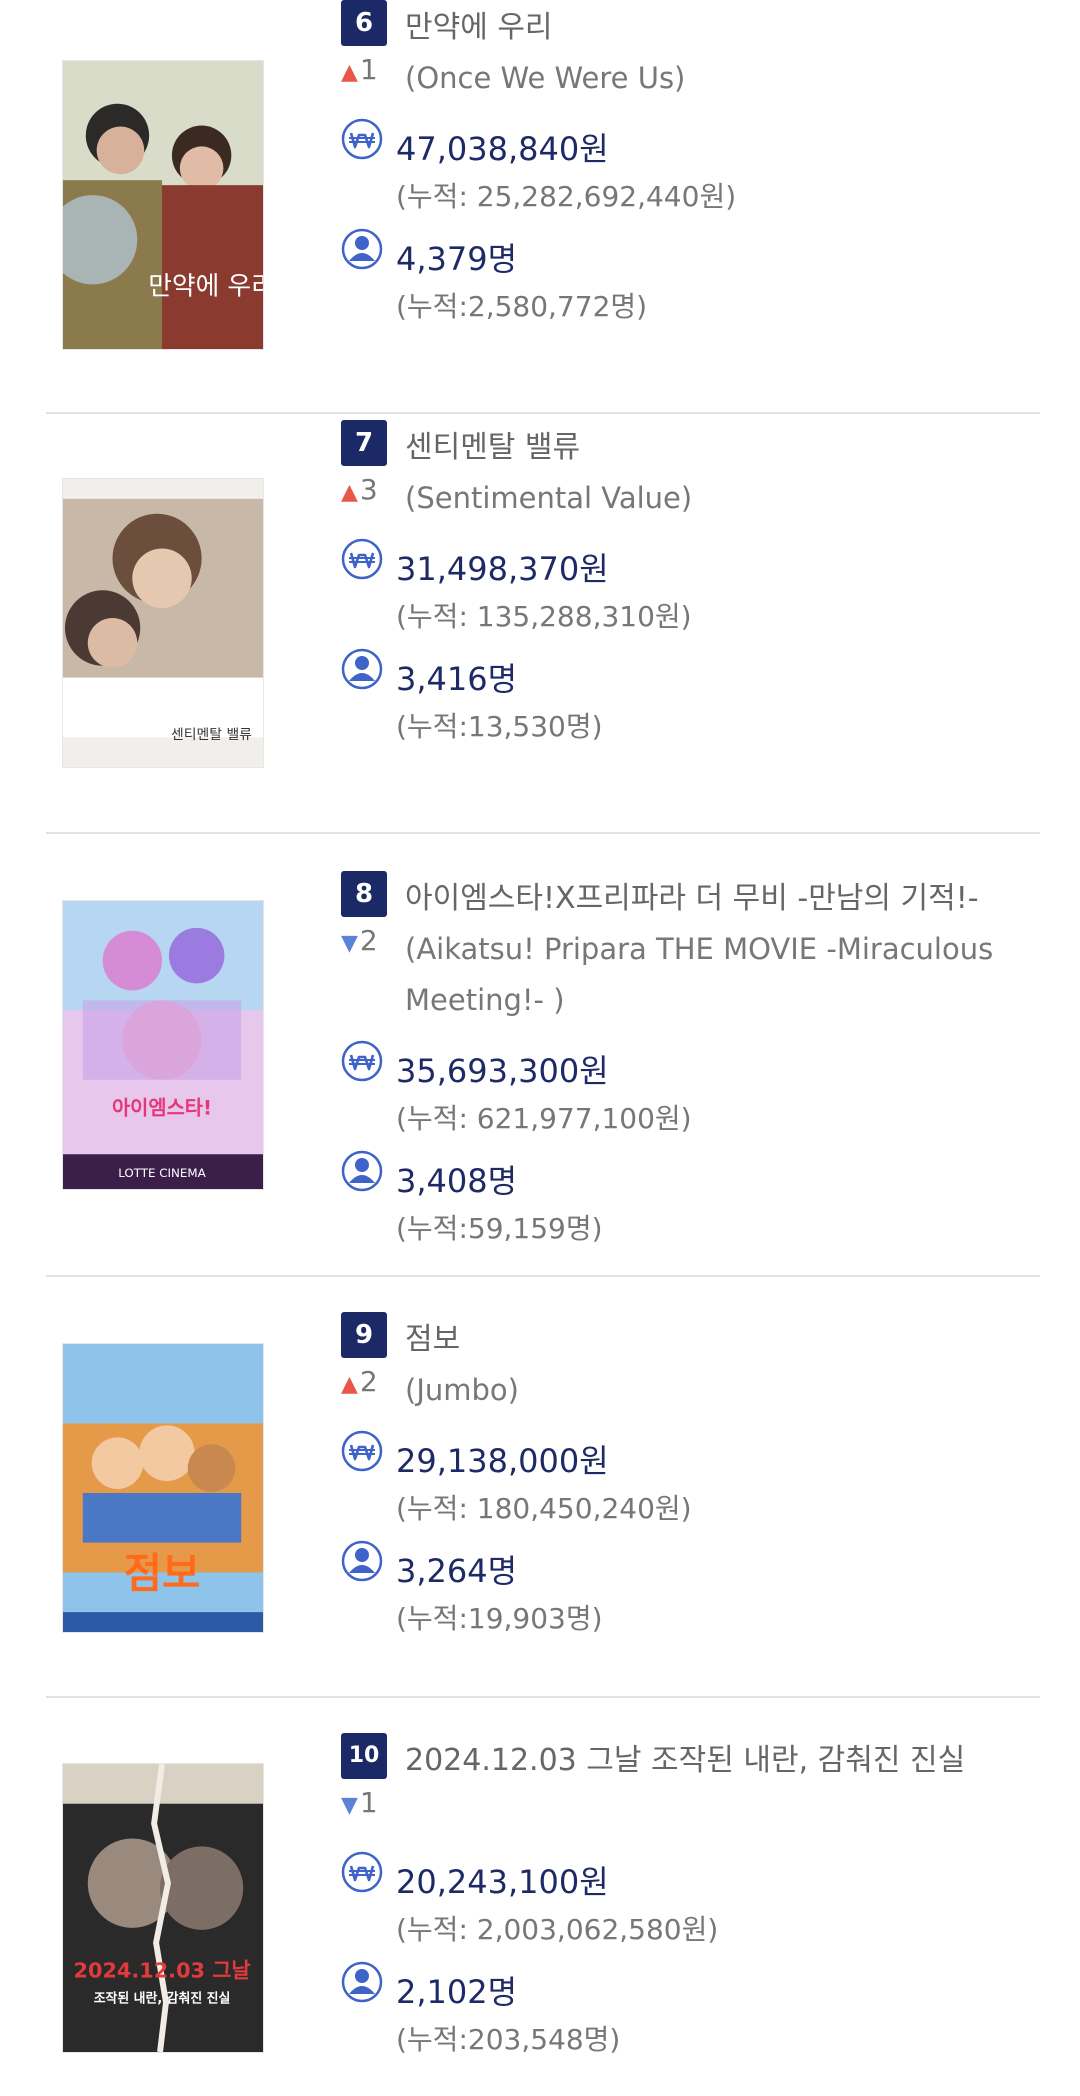 The width and height of the screenshot is (1080, 2096). Describe the element at coordinates (492, 444) in the screenshot. I see `movie-title-ko: 센티멘탈 밸류` at that location.